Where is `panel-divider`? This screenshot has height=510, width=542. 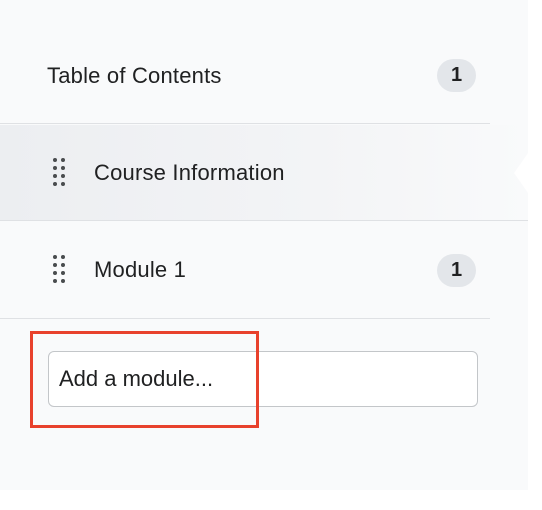
panel-divider is located at coordinates (535, 255).